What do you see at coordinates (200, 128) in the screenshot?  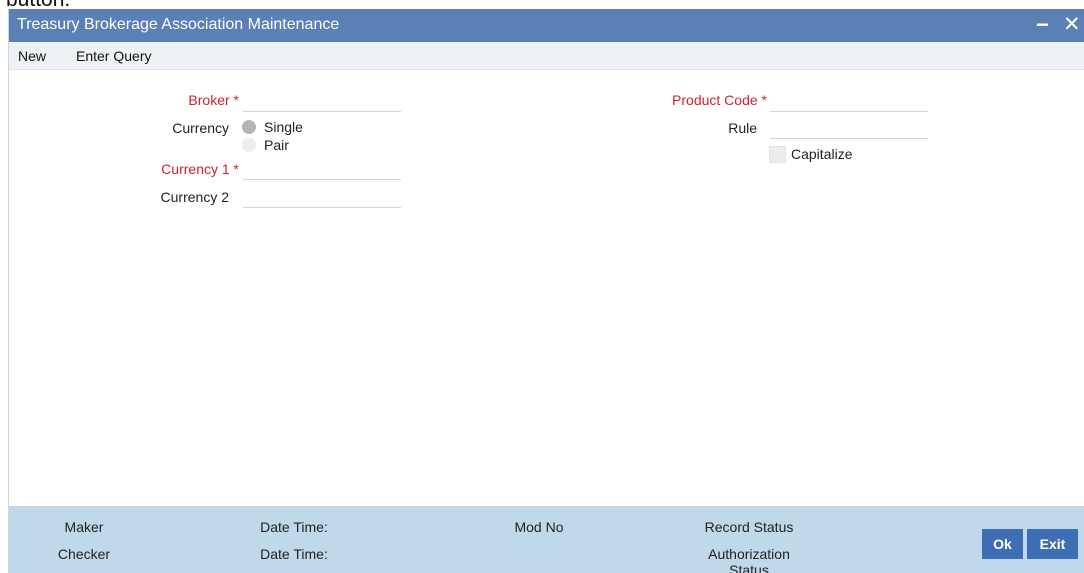 I see `currency-label: Currency` at bounding box center [200, 128].